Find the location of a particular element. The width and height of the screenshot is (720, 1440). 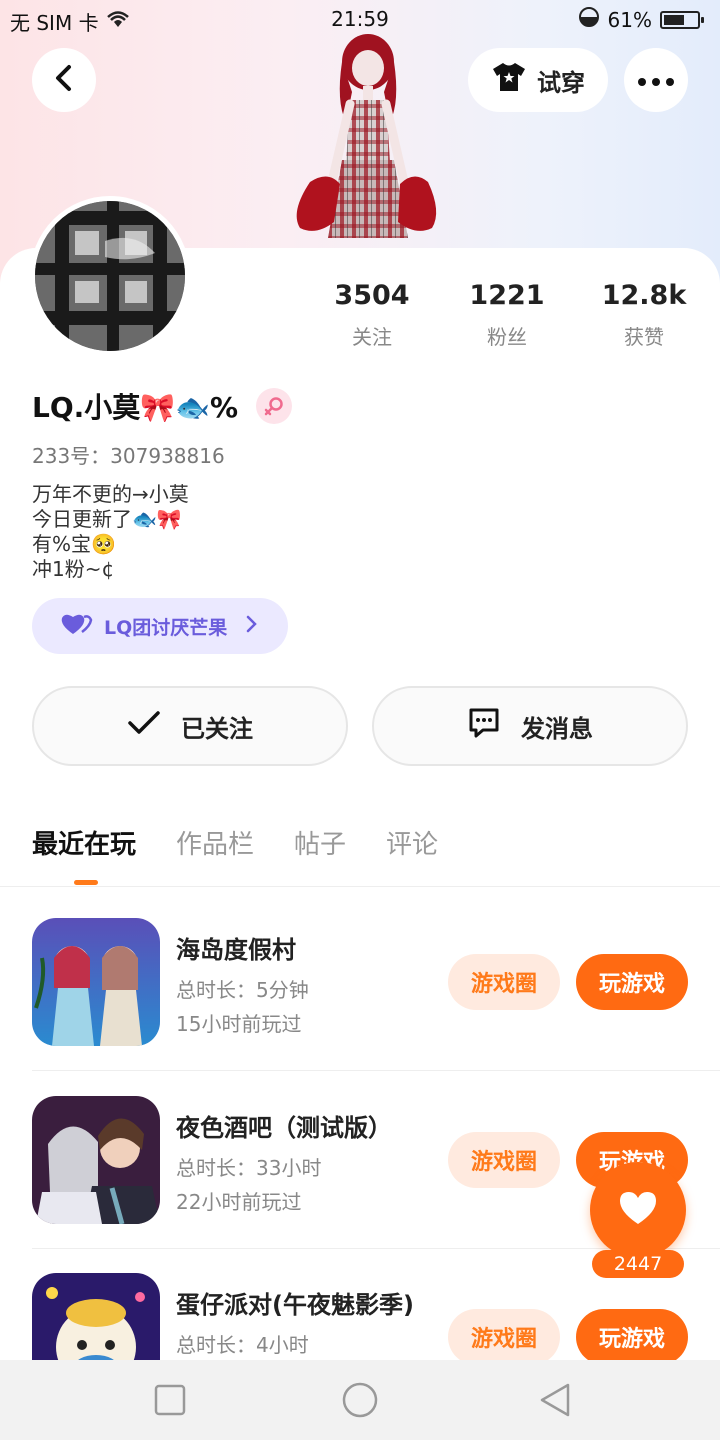

try-on-button: 试穿 is located at coordinates (538, 80).